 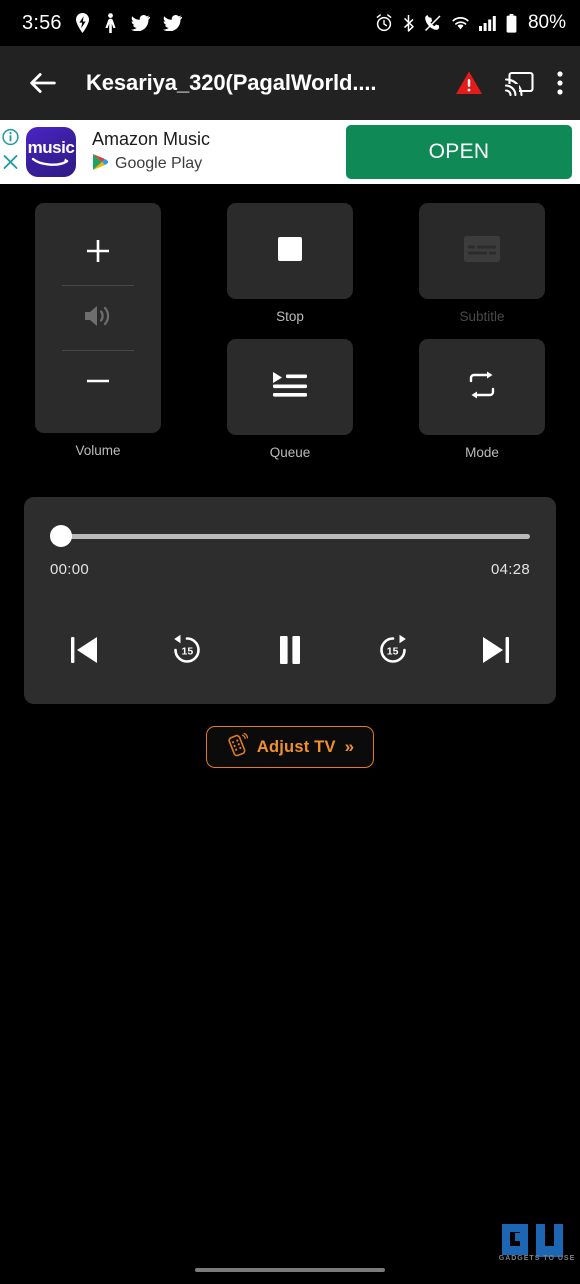 I want to click on mode-button, so click(x=482, y=387).